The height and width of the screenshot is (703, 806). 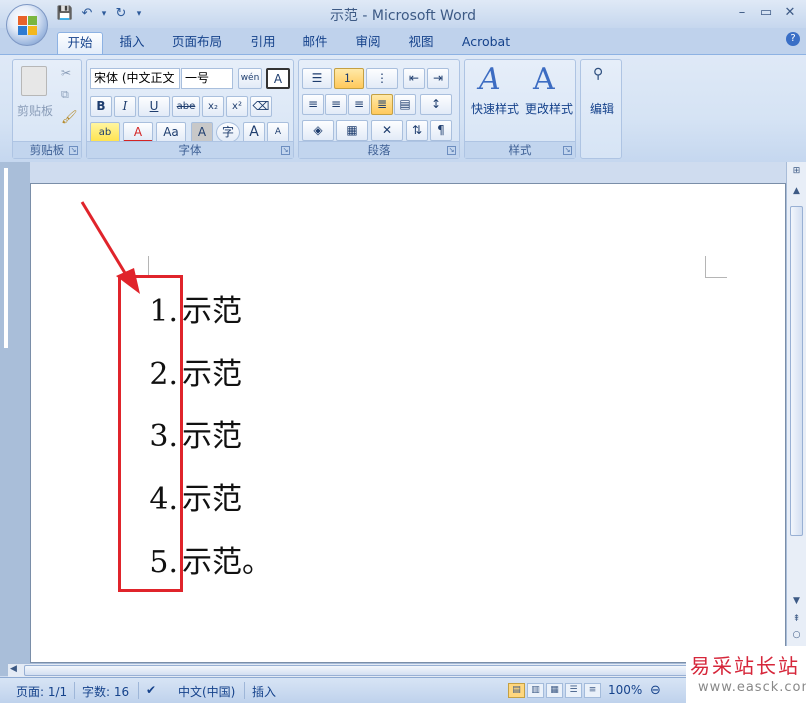 I want to click on list-item: 1. 示范, so click(x=200, y=312).